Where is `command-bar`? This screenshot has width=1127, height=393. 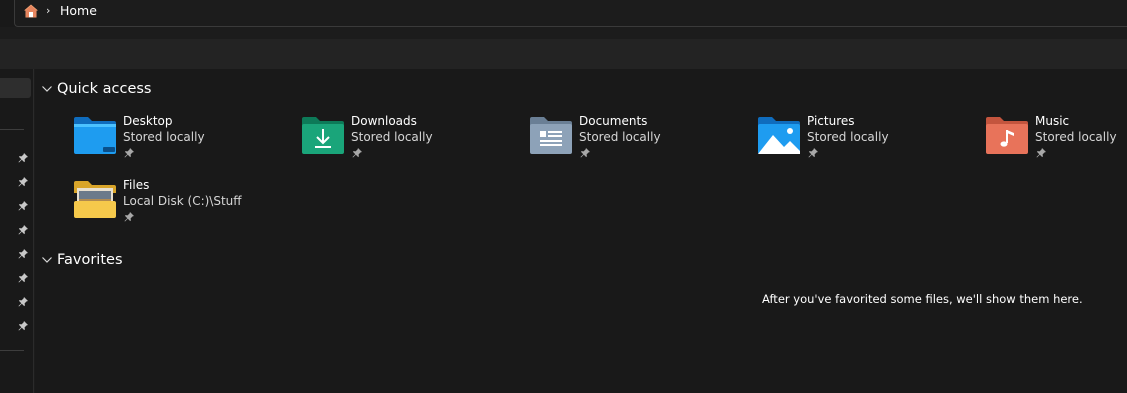 command-bar is located at coordinates (563, 54).